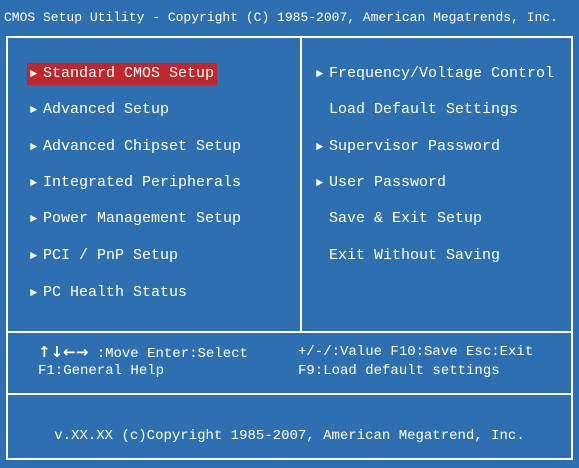 This screenshot has width=579, height=468. Describe the element at coordinates (101, 371) in the screenshot. I see `help-general: F1:General Help` at that location.